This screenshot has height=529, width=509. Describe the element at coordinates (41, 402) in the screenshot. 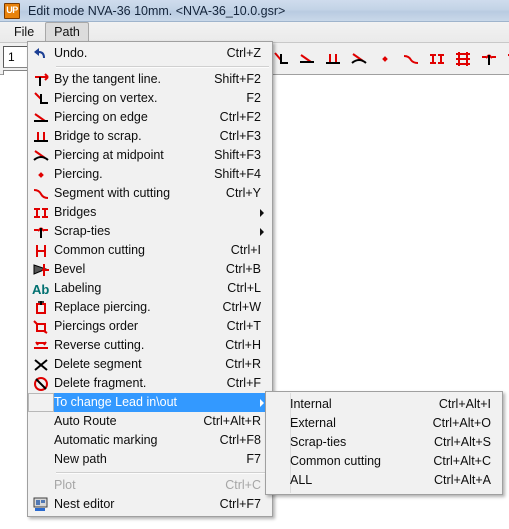

I see `lead-in-out-icon` at that location.